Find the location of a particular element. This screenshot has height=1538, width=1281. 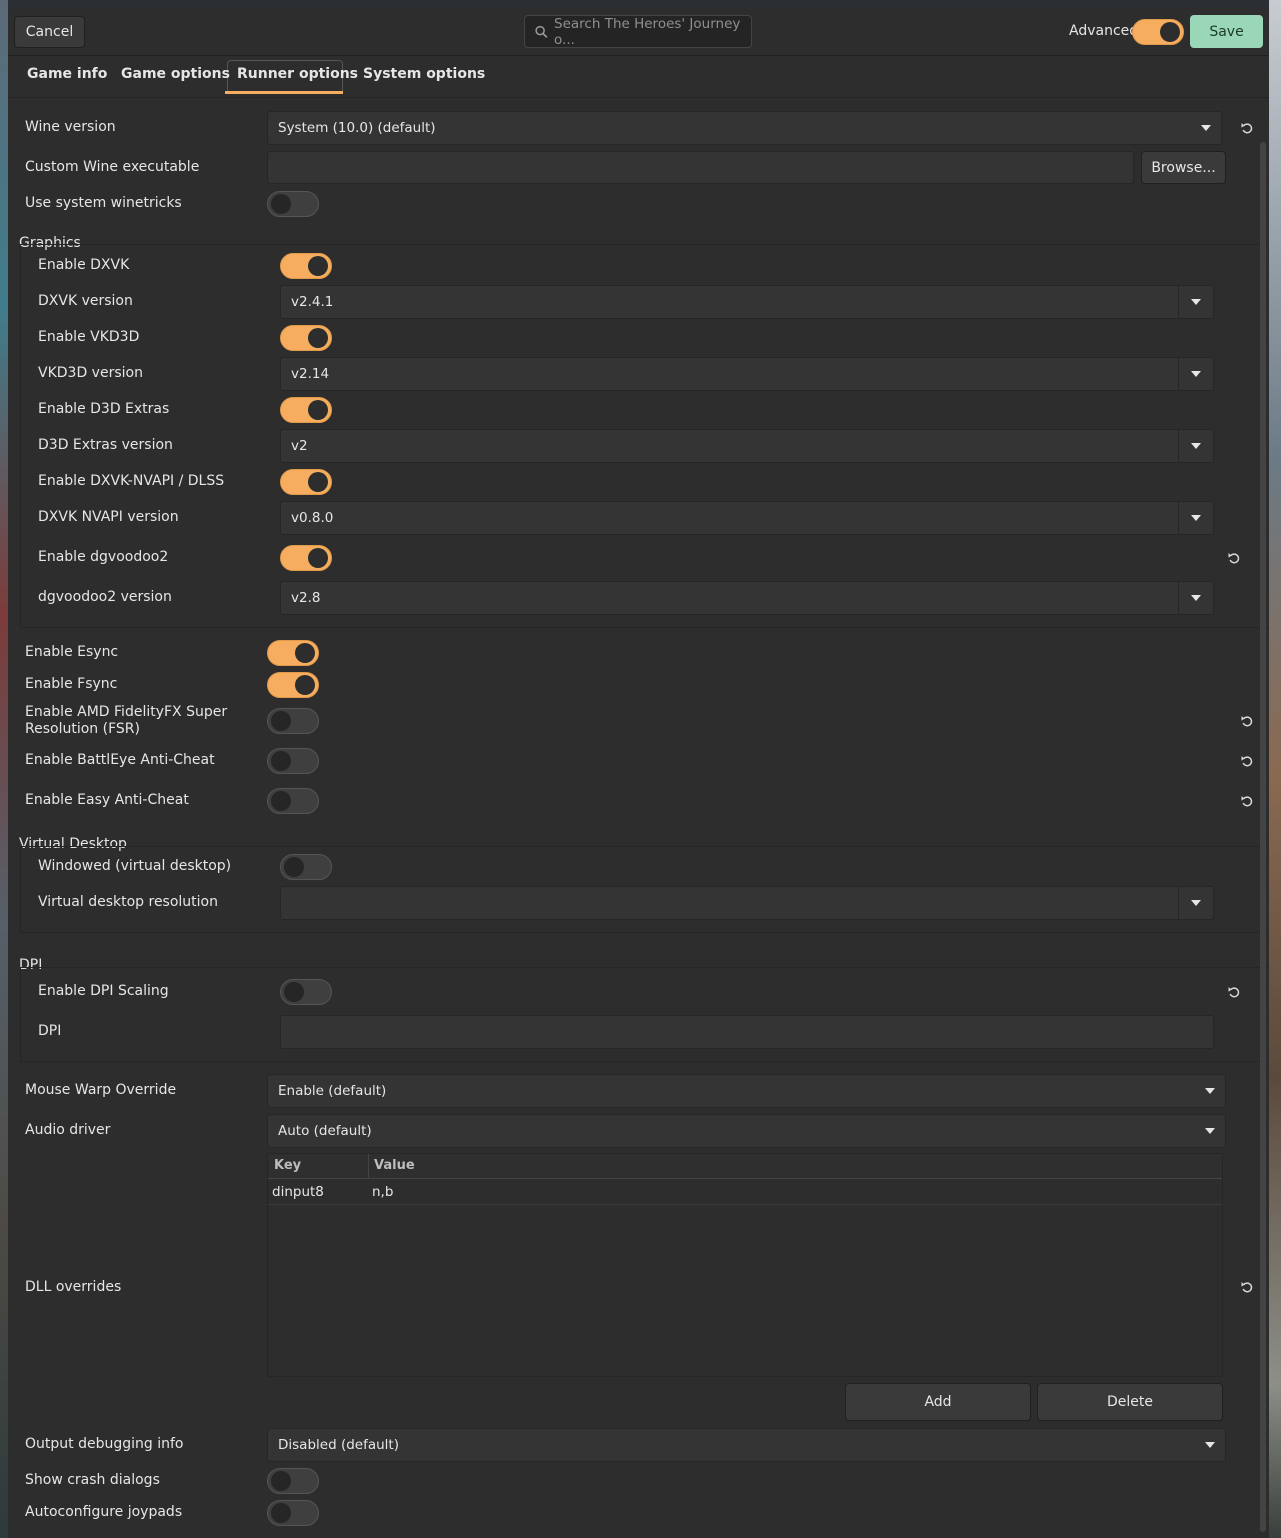

vd-resolution-combo is located at coordinates (747, 903).